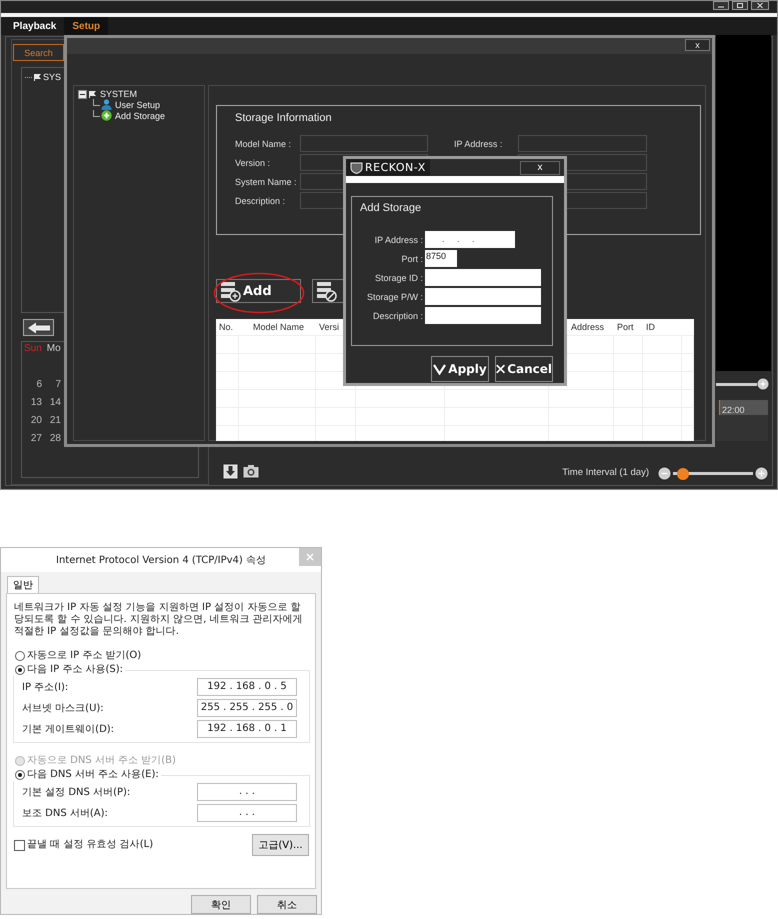 This screenshot has height=919, width=778. What do you see at coordinates (263, 143) in the screenshot?
I see `field-label: Model Name :` at bounding box center [263, 143].